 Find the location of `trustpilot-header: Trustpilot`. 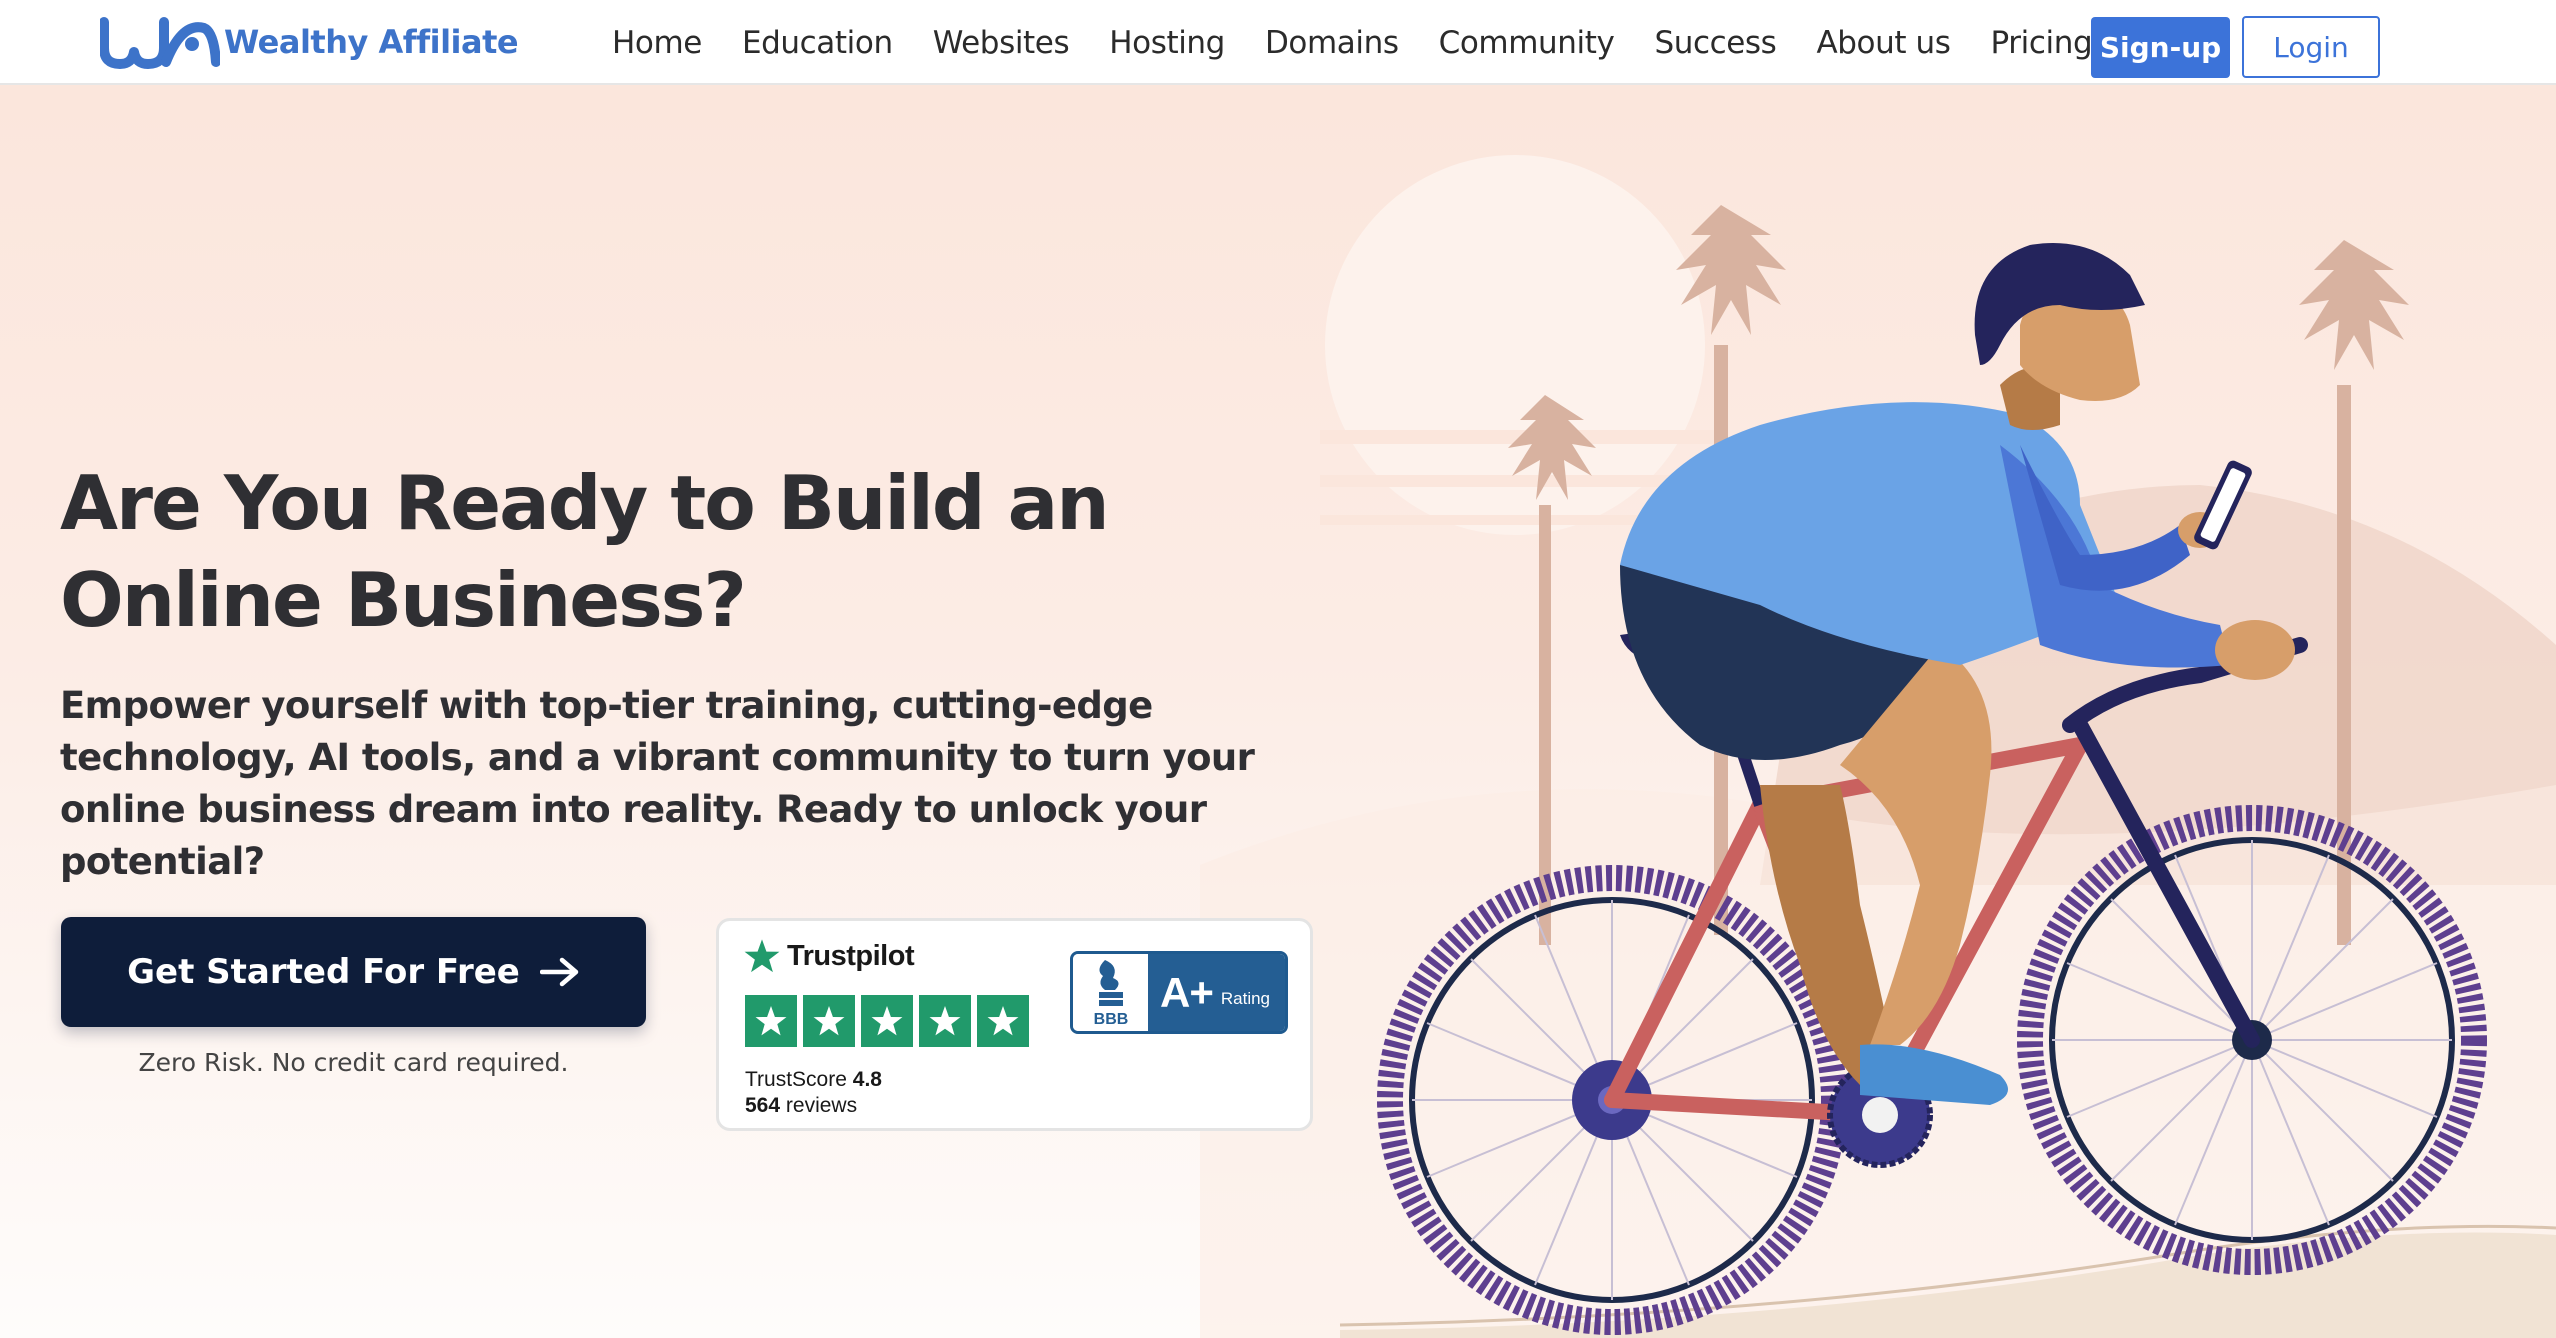

trustpilot-header: Trustpilot is located at coordinates (829, 956).